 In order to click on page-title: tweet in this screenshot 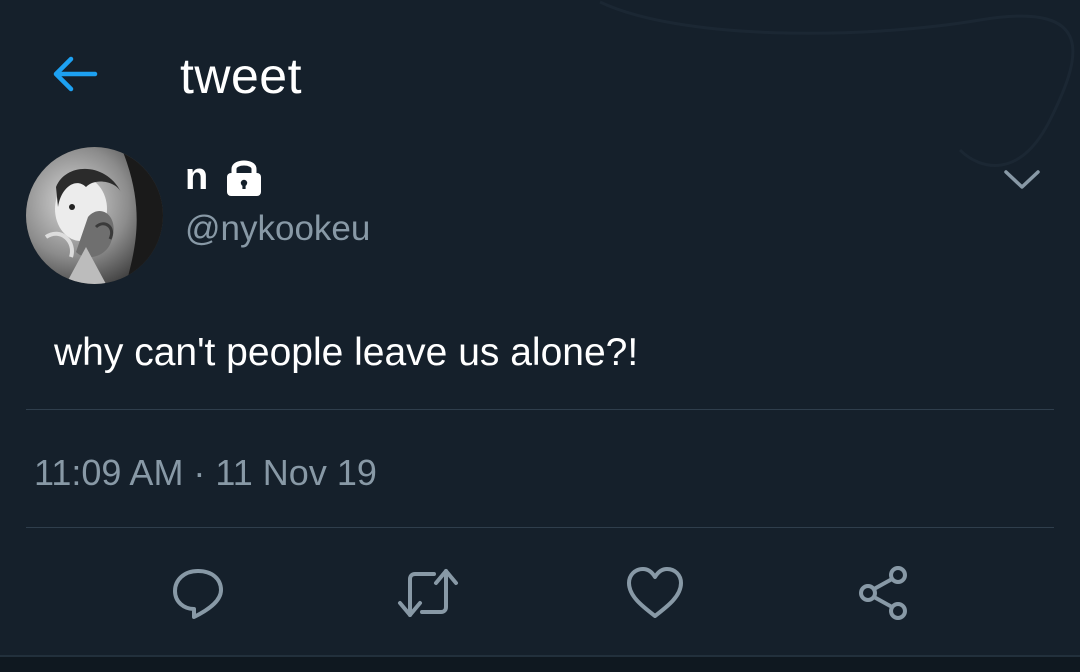, I will do `click(241, 76)`.